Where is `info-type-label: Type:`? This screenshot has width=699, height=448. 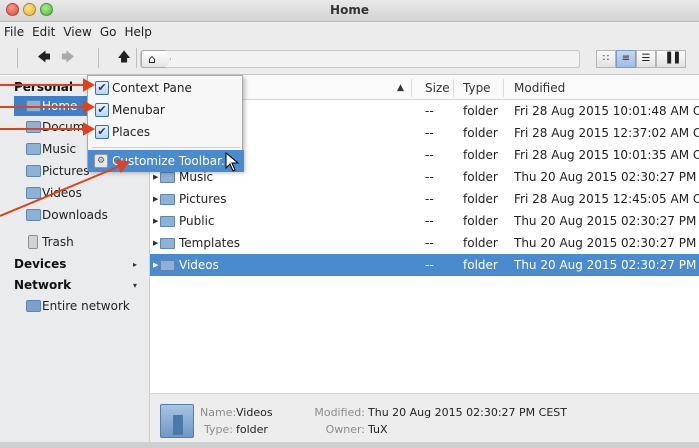
info-type-label: Type: is located at coordinates (218, 429).